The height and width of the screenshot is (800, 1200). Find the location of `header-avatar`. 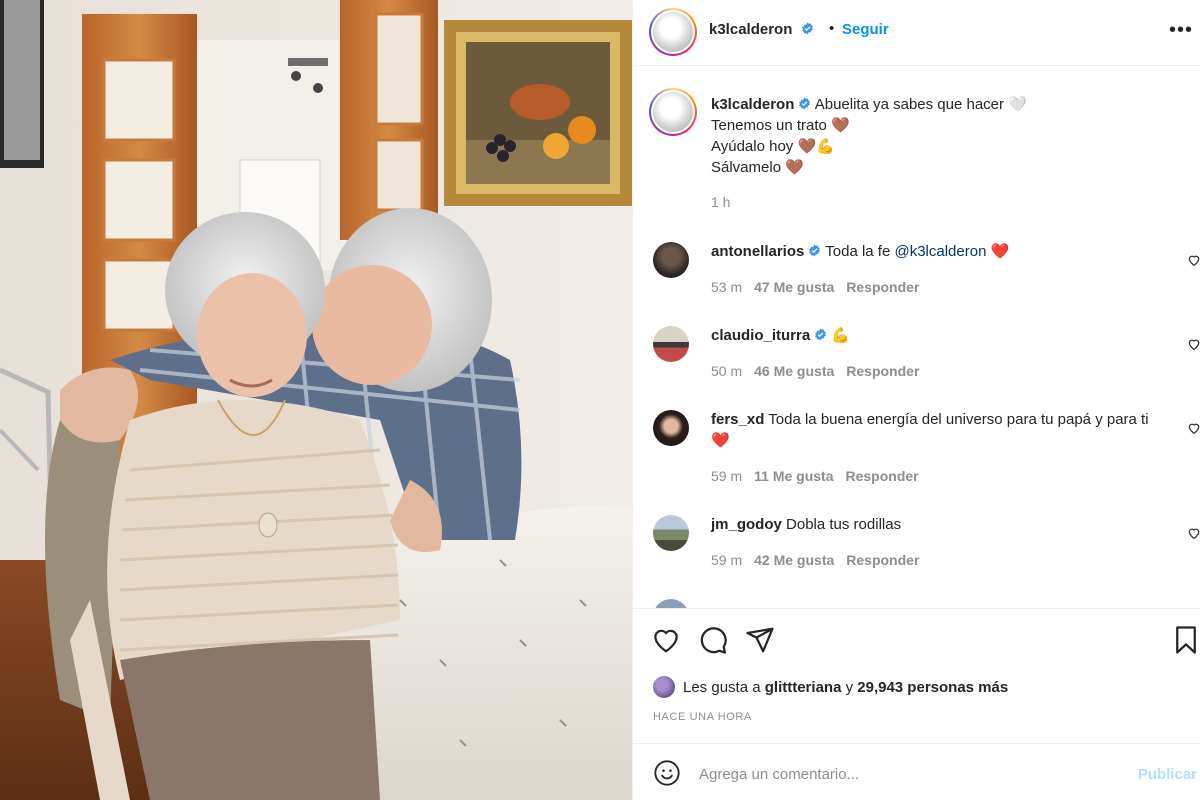

header-avatar is located at coordinates (673, 32).